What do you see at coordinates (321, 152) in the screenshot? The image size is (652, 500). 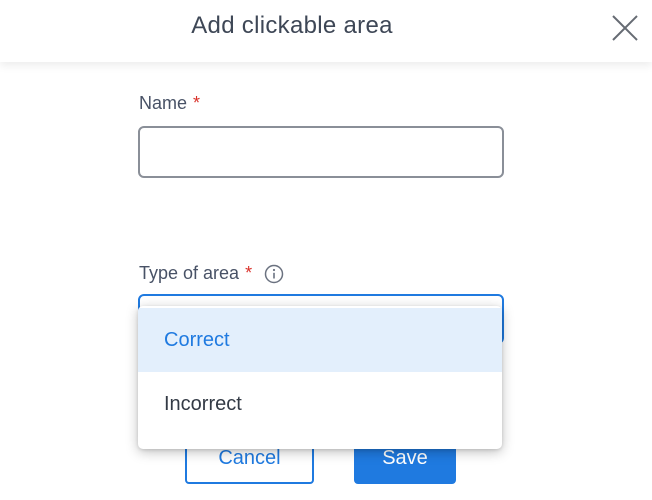 I see `name-input` at bounding box center [321, 152].